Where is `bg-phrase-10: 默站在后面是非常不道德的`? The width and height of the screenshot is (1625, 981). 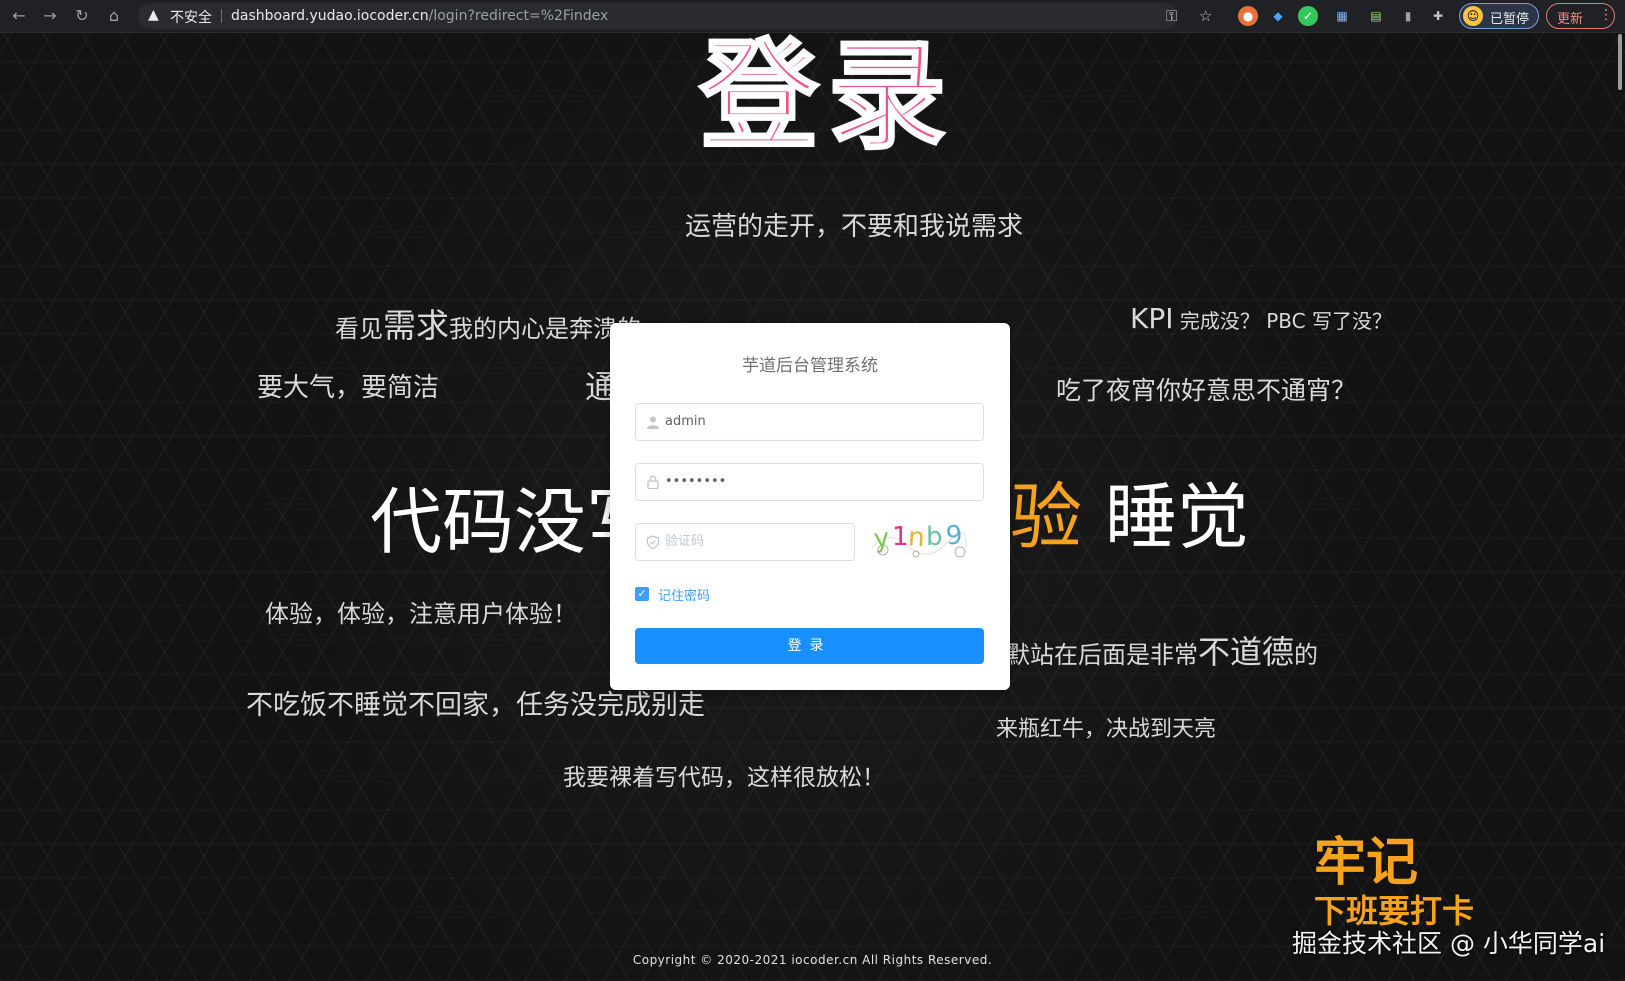 bg-phrase-10: 默站在后面是非常不道德的 is located at coordinates (1162, 650).